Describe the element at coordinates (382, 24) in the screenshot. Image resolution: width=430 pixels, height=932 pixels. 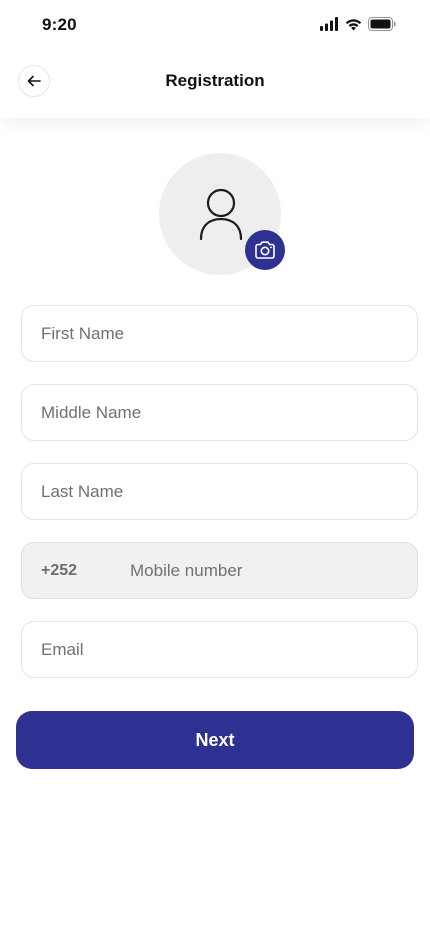
I see `battery-icon` at that location.